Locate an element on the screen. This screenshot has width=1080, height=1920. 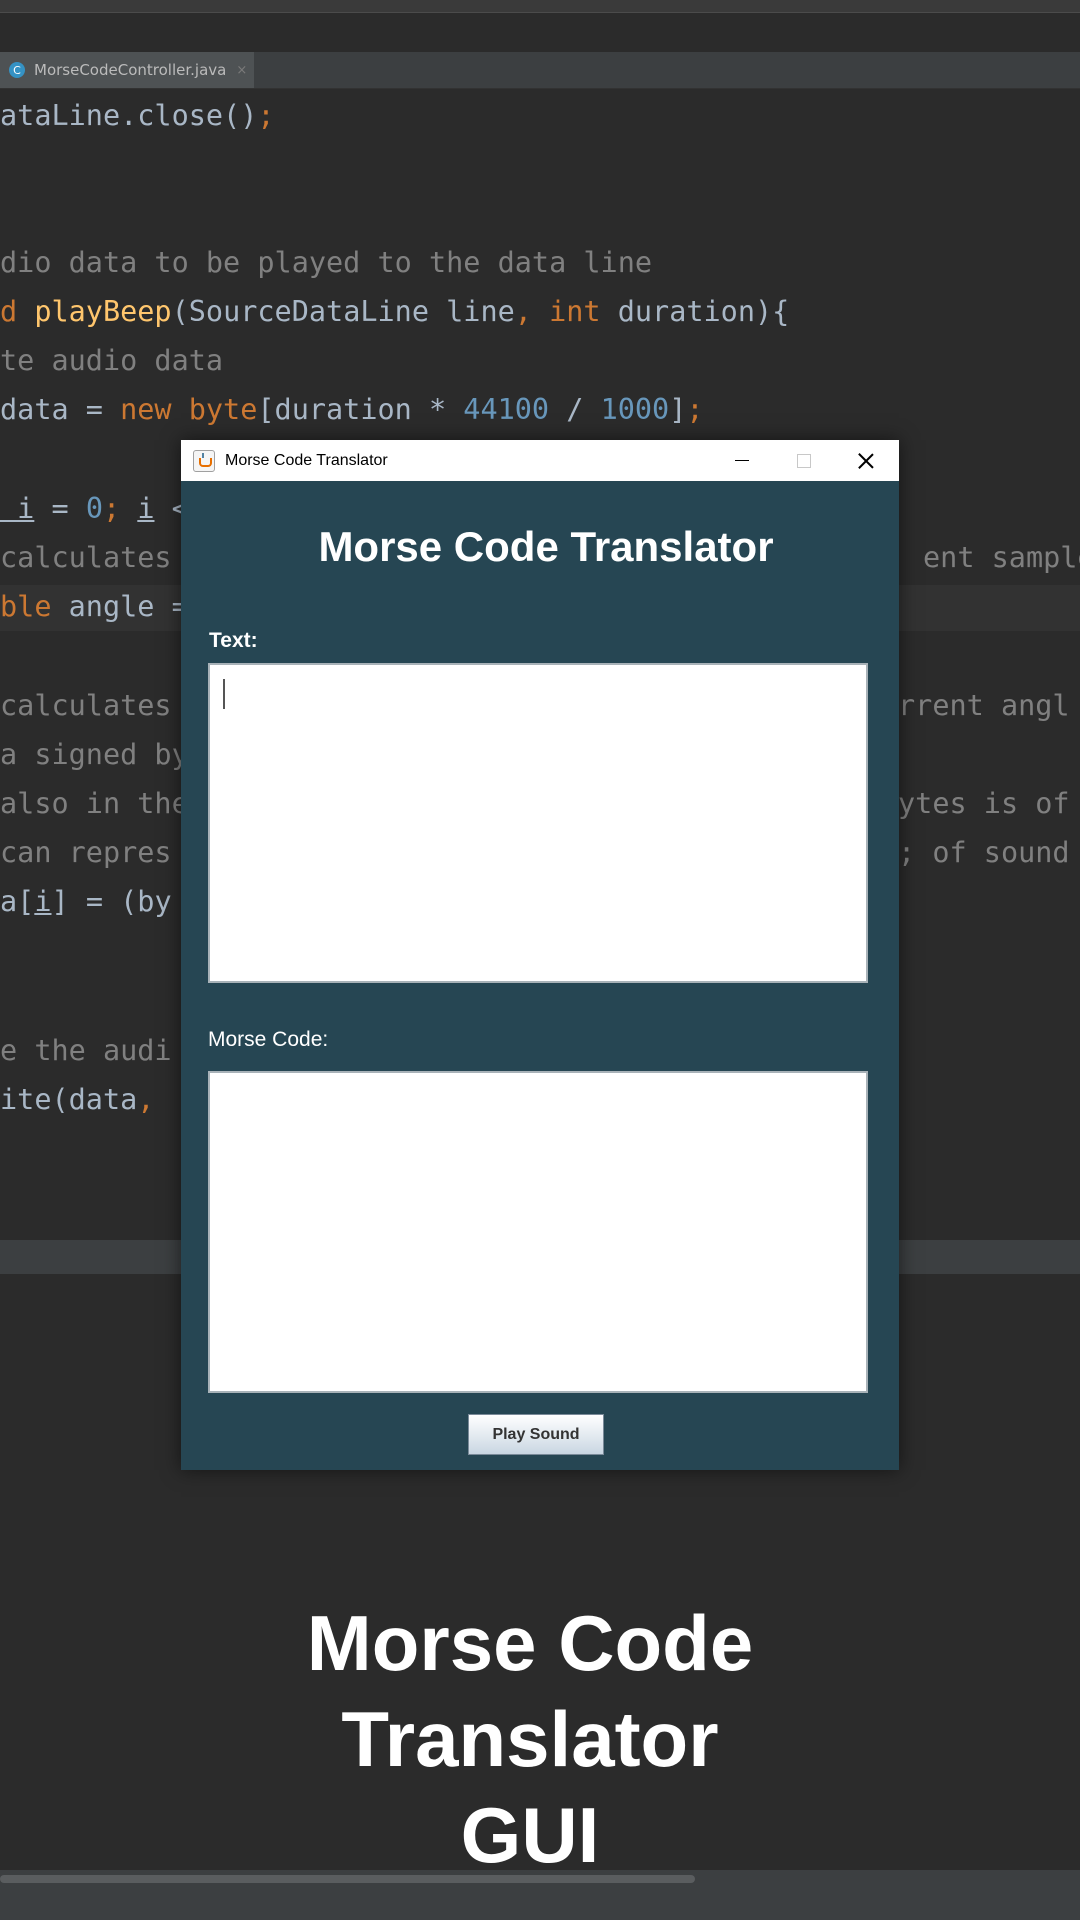
caption-line-1: Morse Code is located at coordinates (530, 1643).